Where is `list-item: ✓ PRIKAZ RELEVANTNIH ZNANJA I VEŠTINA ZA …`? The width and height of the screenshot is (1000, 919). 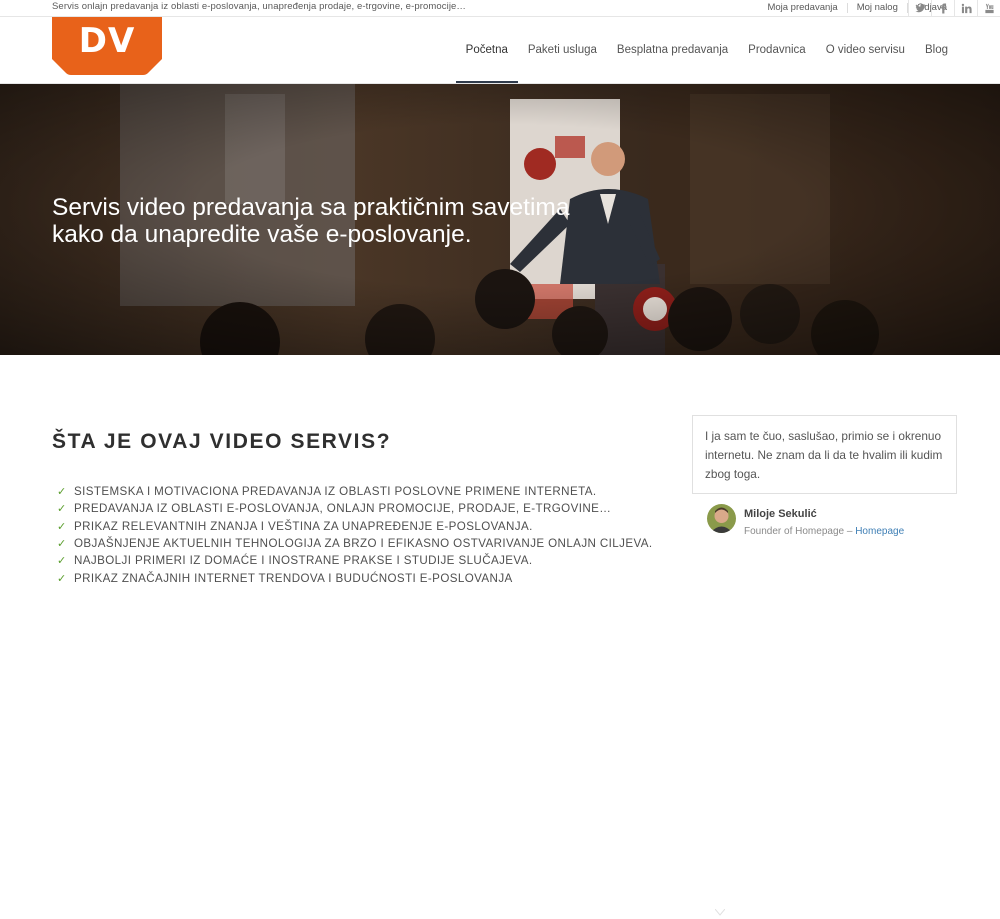 list-item: ✓ PRIKAZ RELEVANTNIH ZNANJA I VEŠTINA ZA … is located at coordinates (355, 526).